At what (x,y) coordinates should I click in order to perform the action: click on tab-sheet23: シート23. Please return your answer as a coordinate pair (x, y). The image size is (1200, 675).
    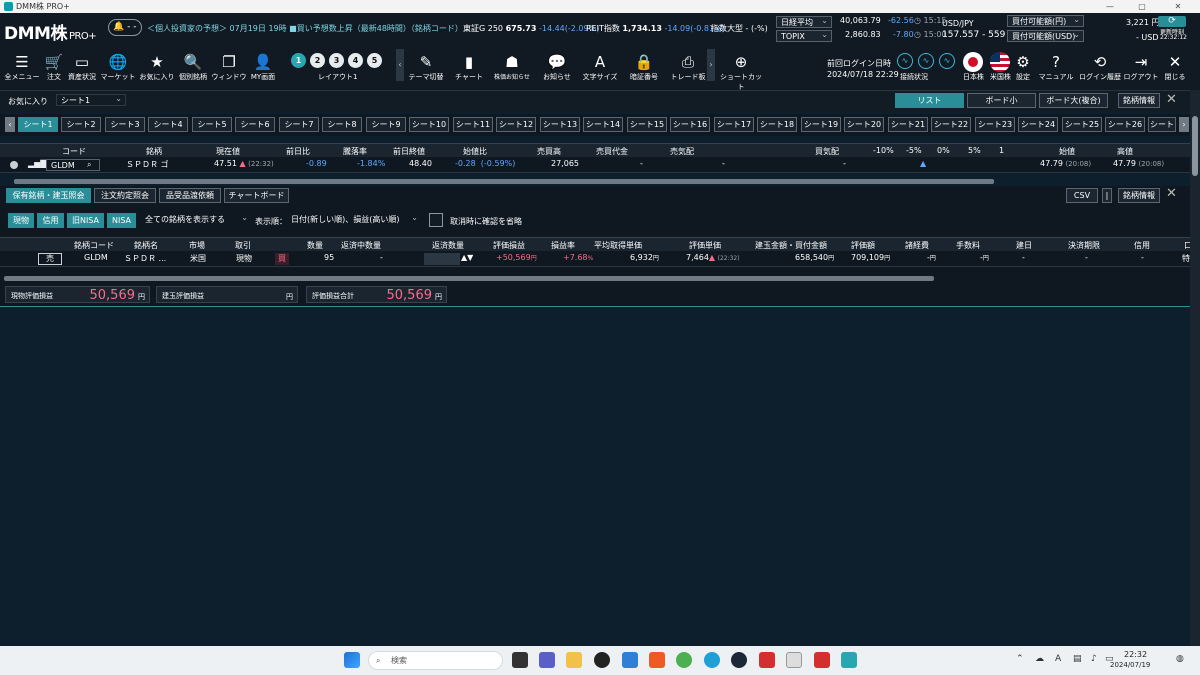
    Looking at the image, I should click on (995, 124).